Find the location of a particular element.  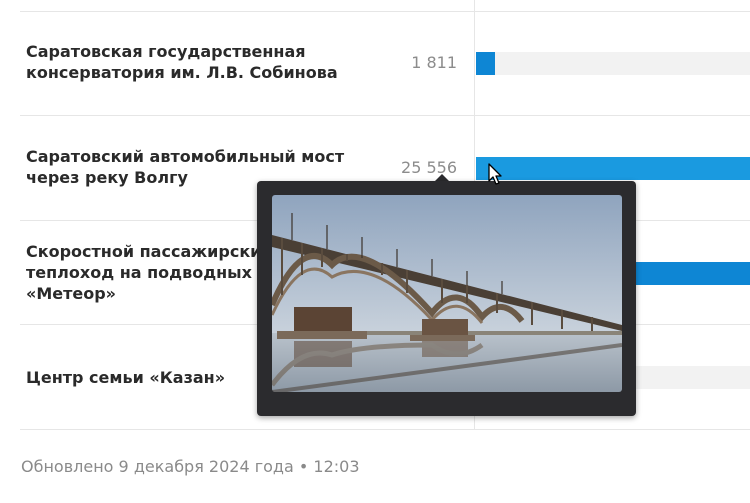

updated-timestamp: Обновлено 9 декабря 2024 года • 12:03 is located at coordinates (190, 466).